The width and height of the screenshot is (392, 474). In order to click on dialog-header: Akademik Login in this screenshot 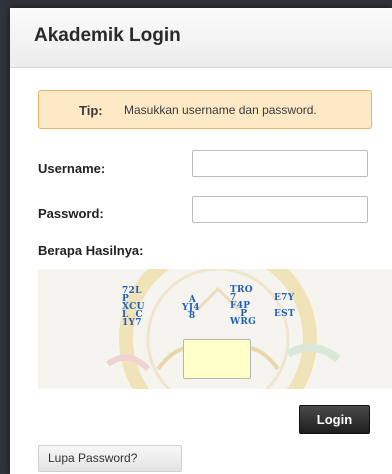, I will do `click(201, 38)`.